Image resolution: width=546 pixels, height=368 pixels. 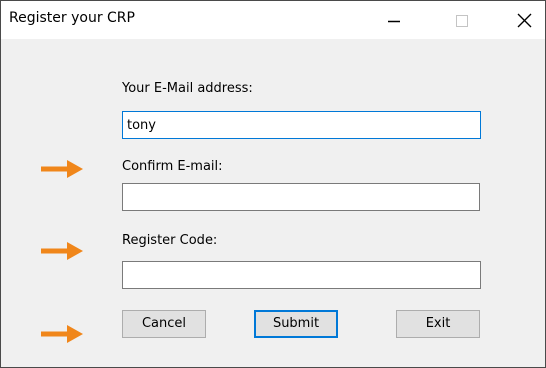 I want to click on close-icon, so click(x=524, y=20).